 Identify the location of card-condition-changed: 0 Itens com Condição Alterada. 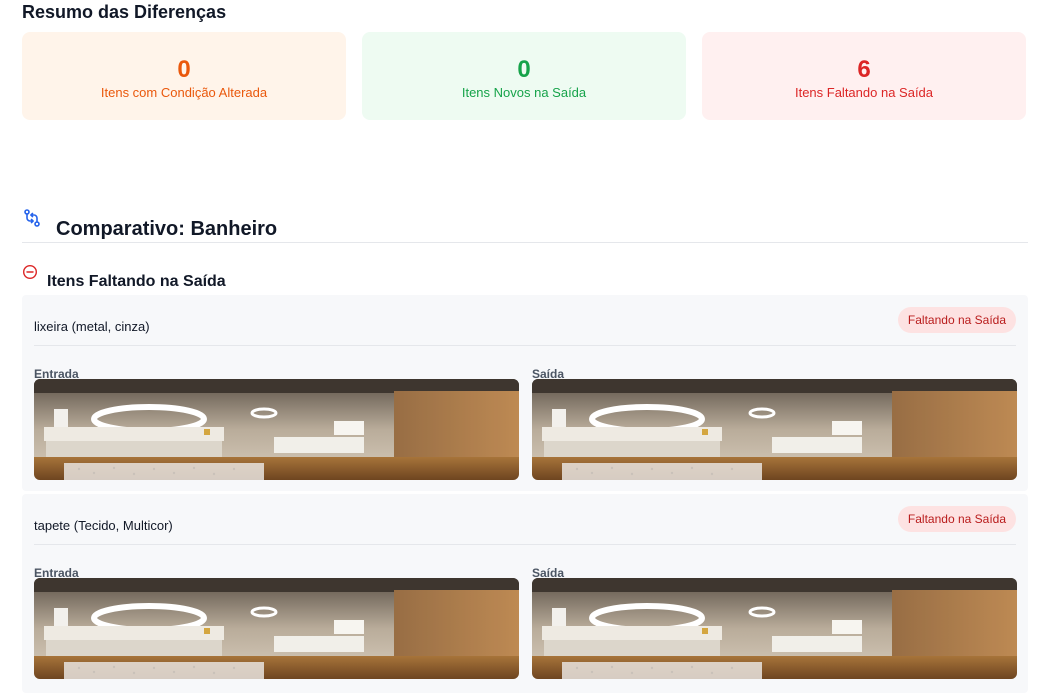
(184, 76).